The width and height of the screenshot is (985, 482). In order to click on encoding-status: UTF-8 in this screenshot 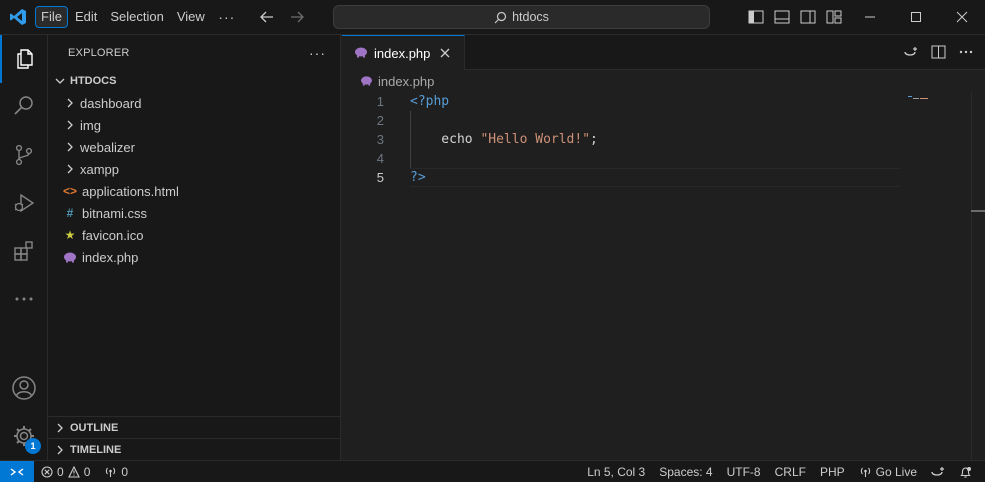, I will do `click(744, 471)`.